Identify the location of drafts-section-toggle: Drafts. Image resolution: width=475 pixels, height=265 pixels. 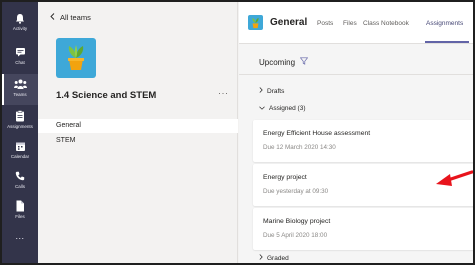
(271, 91).